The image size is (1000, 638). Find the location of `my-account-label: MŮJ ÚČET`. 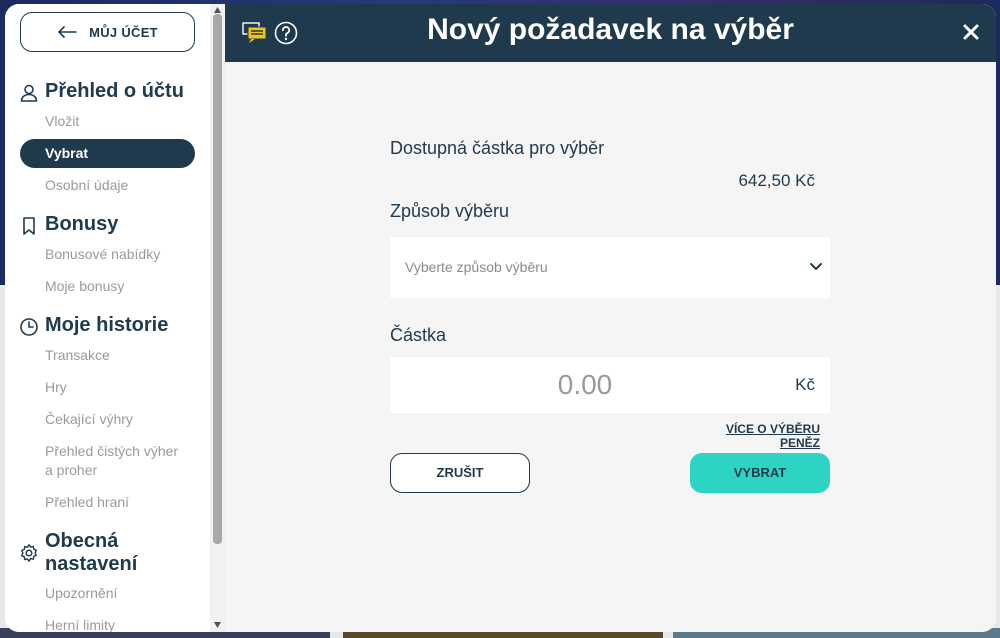

my-account-label: MŮJ ÚČET is located at coordinates (123, 32).